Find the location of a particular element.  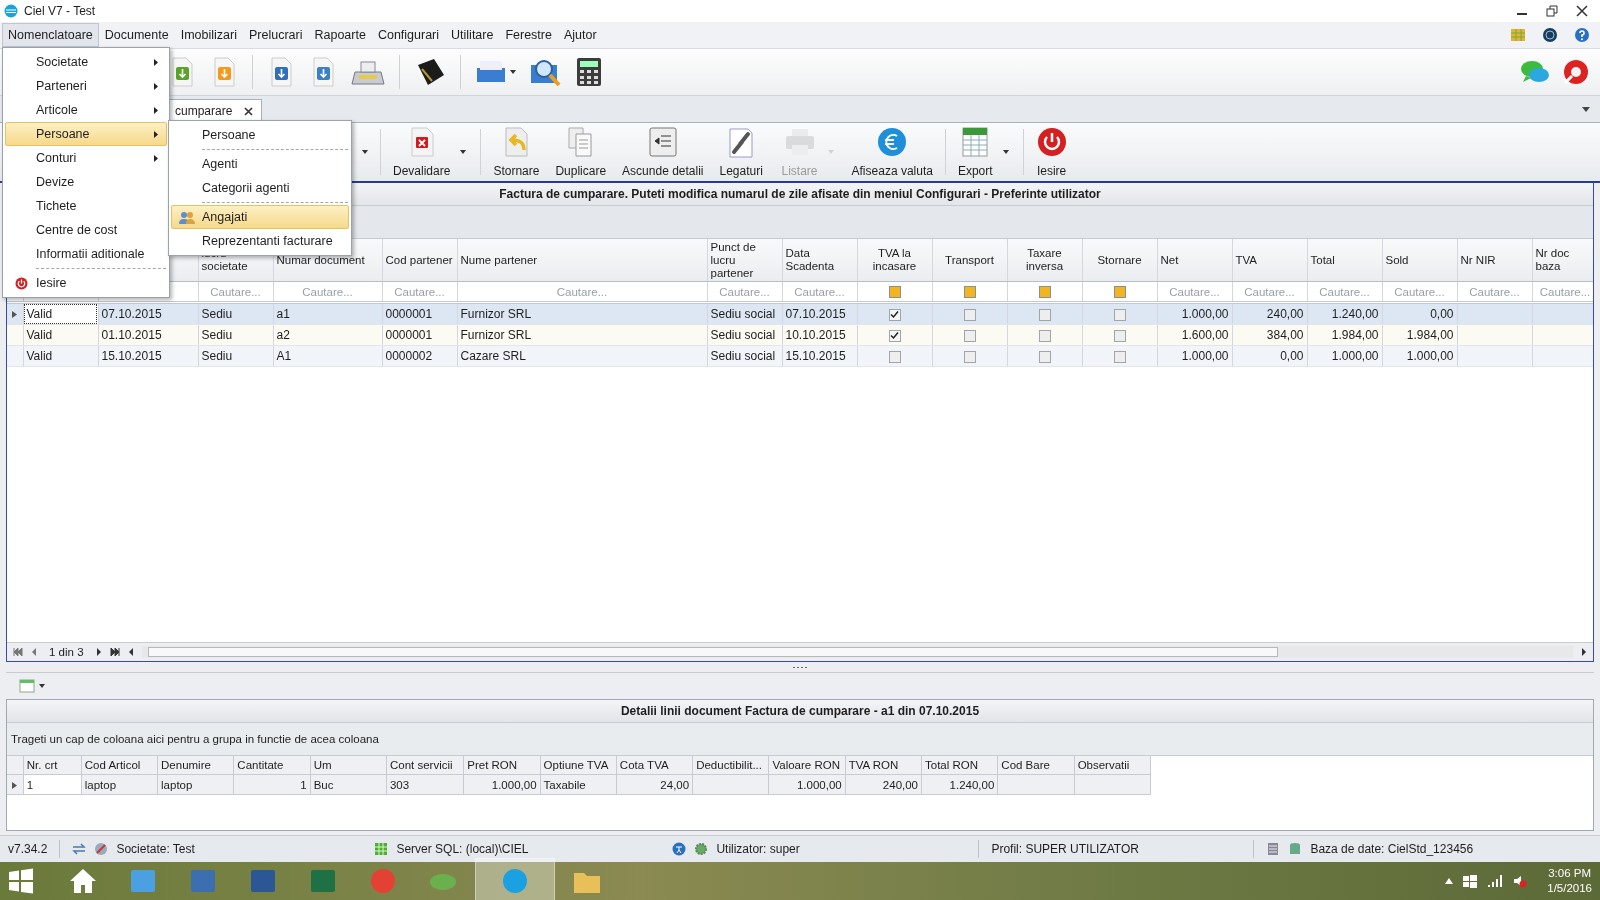

first-page-icon is located at coordinates (18, 652).